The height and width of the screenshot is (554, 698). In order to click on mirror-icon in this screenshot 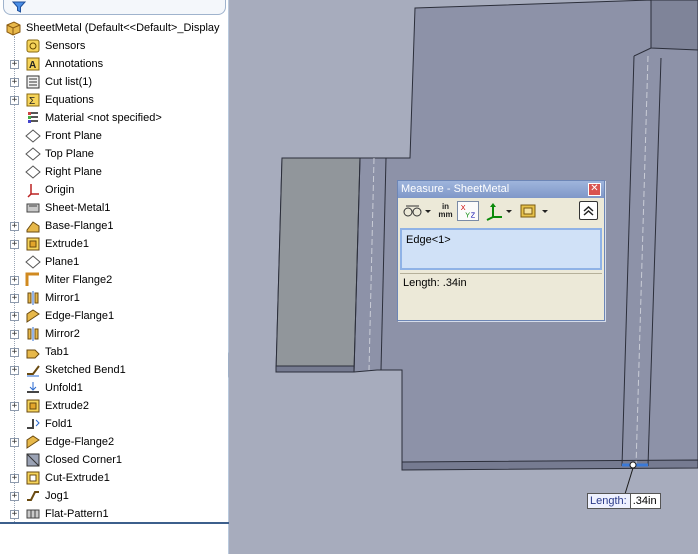, I will do `click(33, 334)`.